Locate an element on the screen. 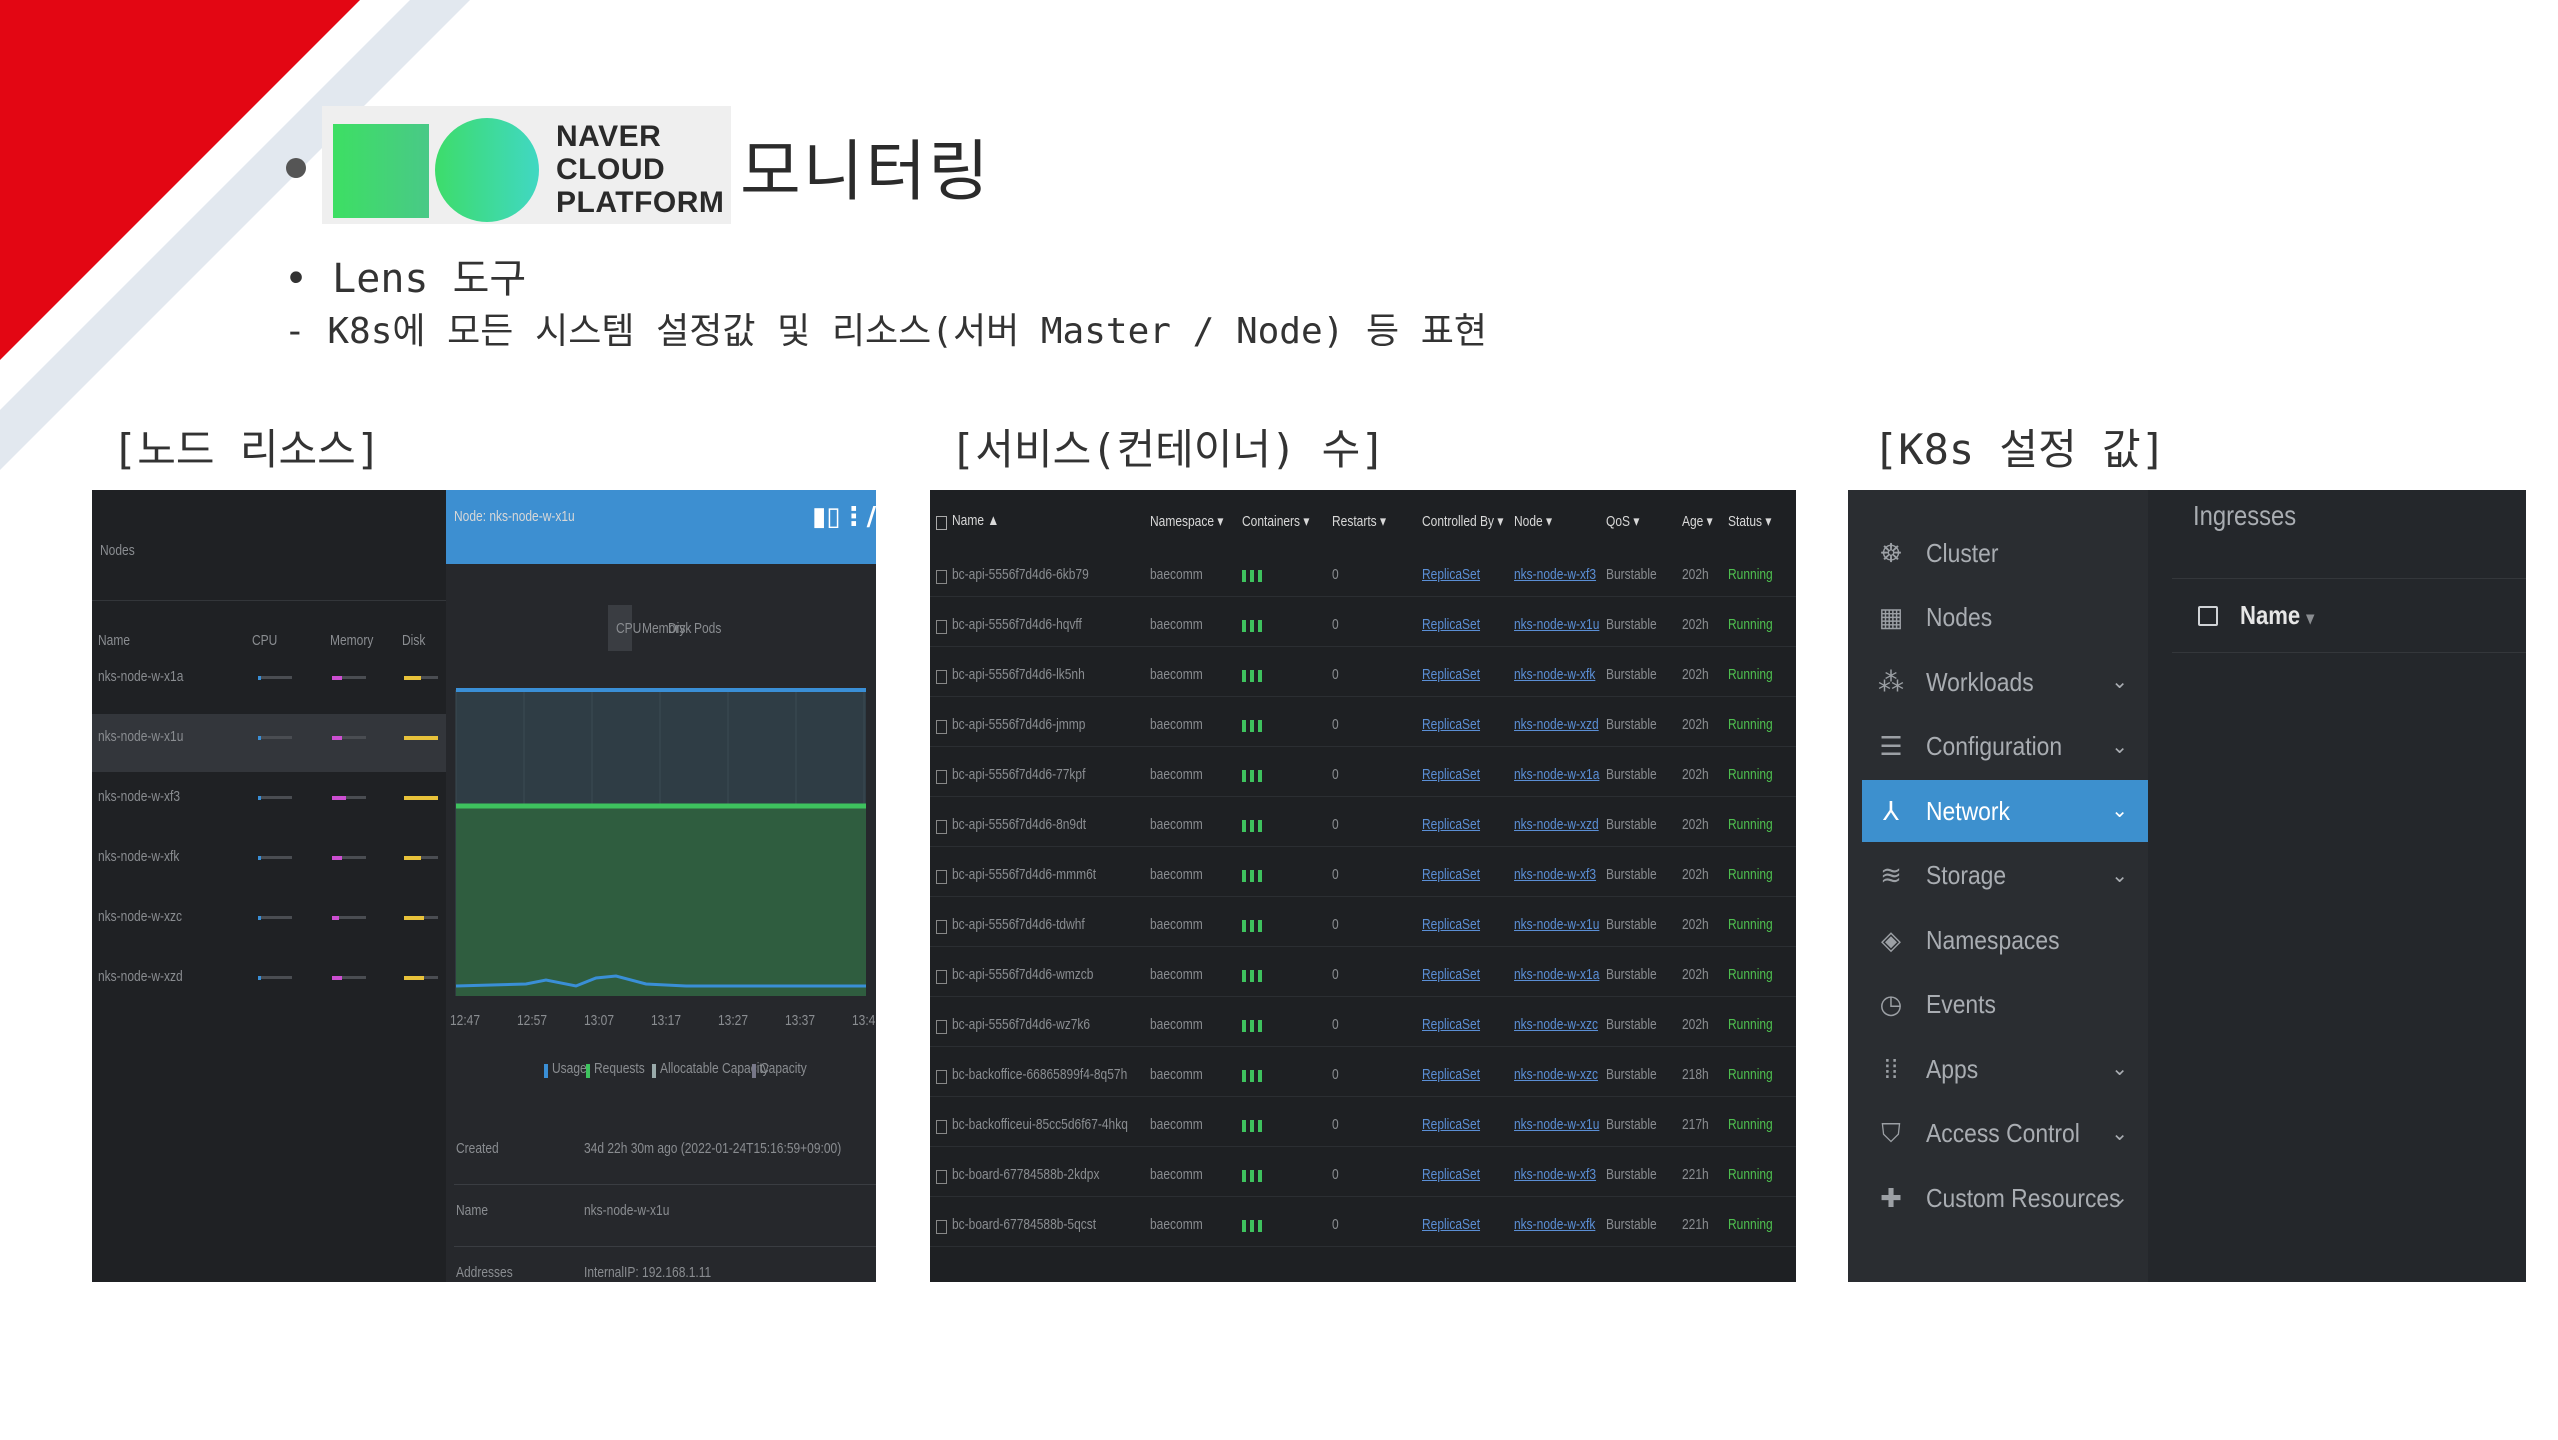 The width and height of the screenshot is (2558, 1440). sidebar-item-label: Workloads is located at coordinates (1980, 681).